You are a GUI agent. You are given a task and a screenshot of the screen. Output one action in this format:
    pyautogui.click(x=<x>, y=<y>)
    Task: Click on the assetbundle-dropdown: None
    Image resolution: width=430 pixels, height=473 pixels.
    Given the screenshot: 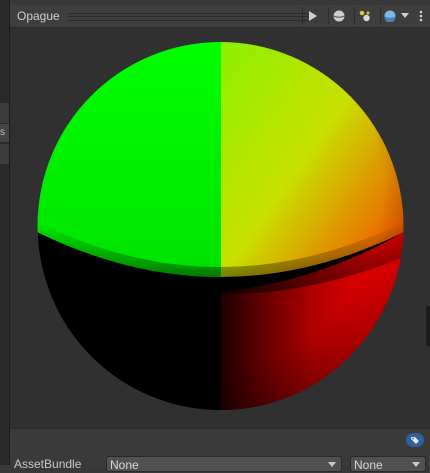 What is the action you would take?
    pyautogui.click(x=224, y=464)
    